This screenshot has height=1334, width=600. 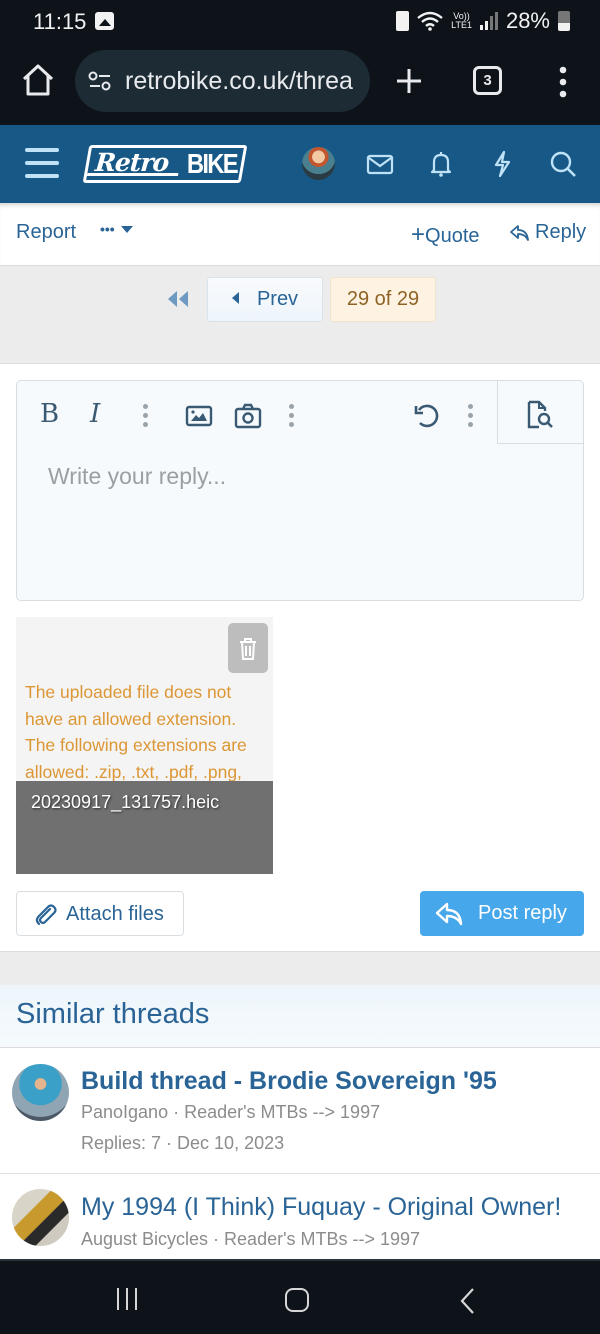 I want to click on status-time: 11:15, so click(x=60, y=21).